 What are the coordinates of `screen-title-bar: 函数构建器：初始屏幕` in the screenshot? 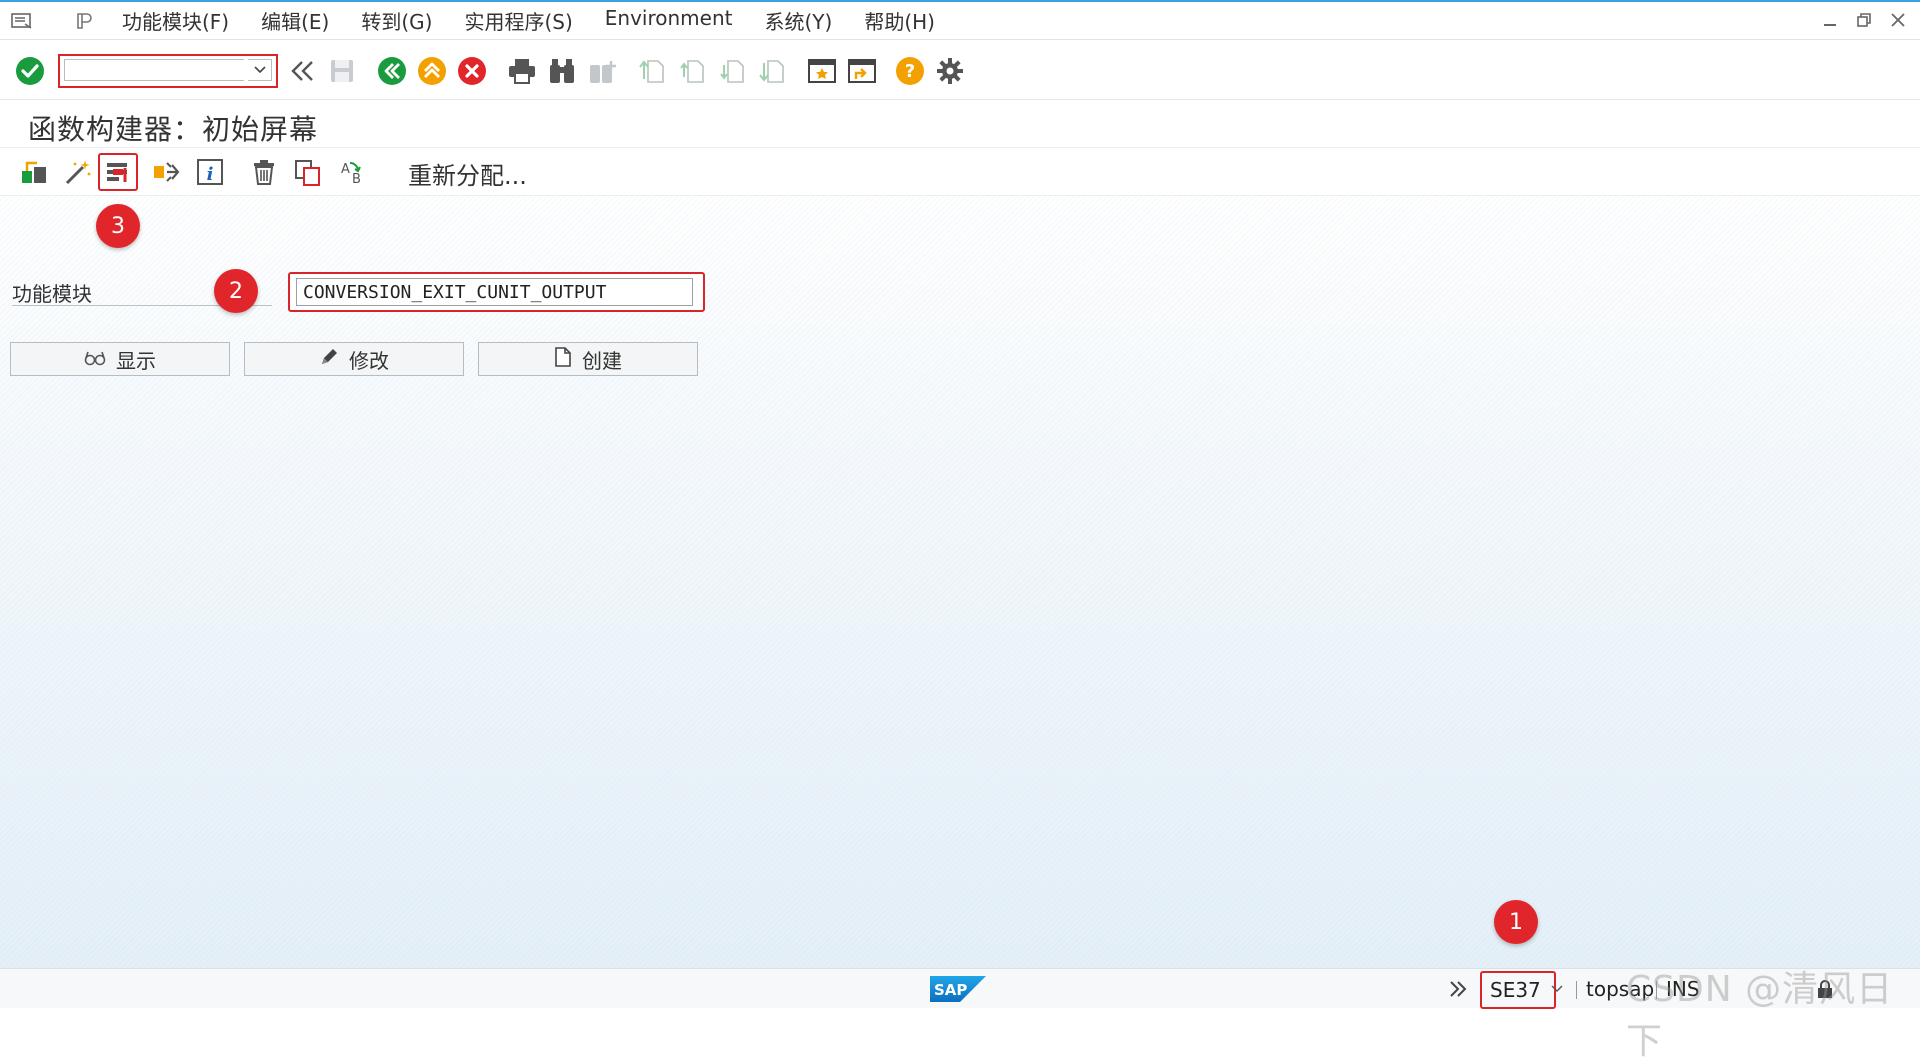 It's located at (960, 124).